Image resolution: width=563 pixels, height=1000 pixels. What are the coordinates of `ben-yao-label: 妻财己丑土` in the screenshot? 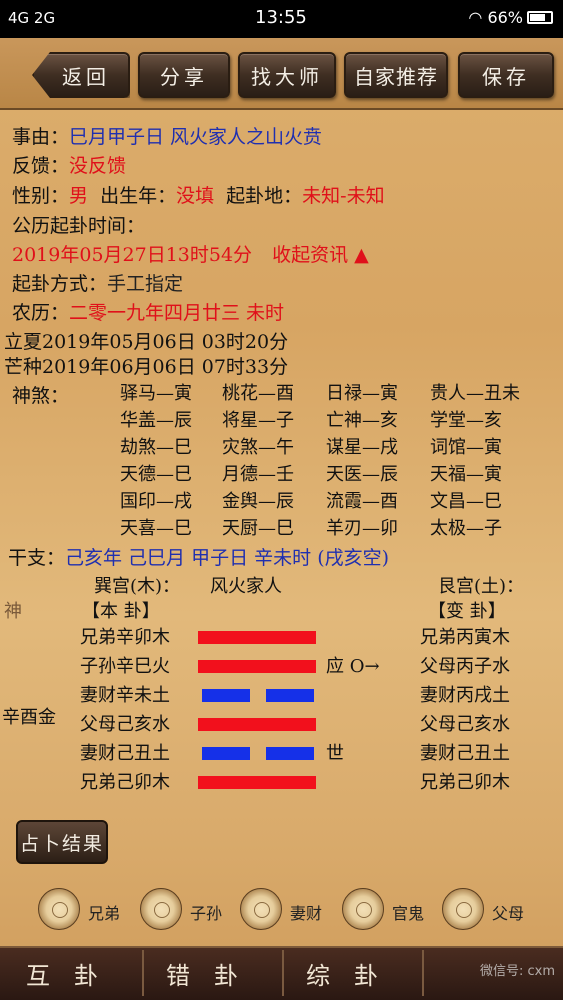 It's located at (125, 753).